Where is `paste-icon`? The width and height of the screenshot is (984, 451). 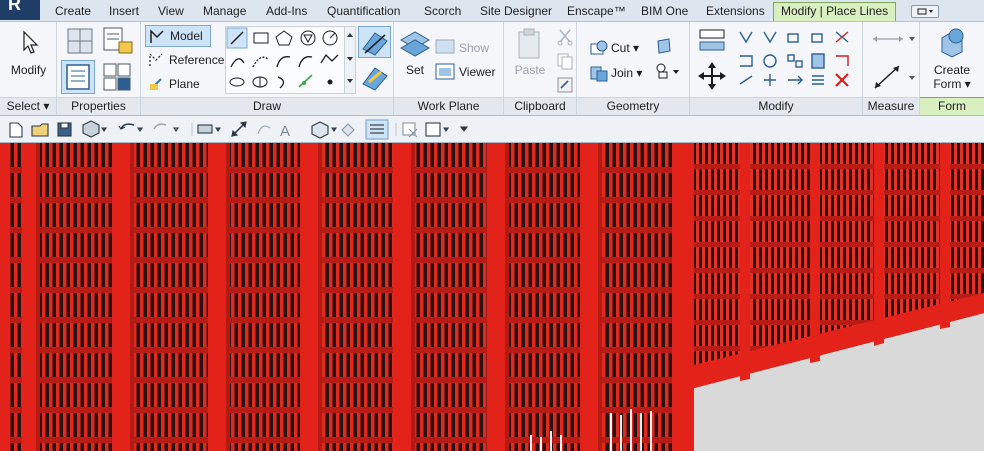
paste-icon is located at coordinates (529, 43).